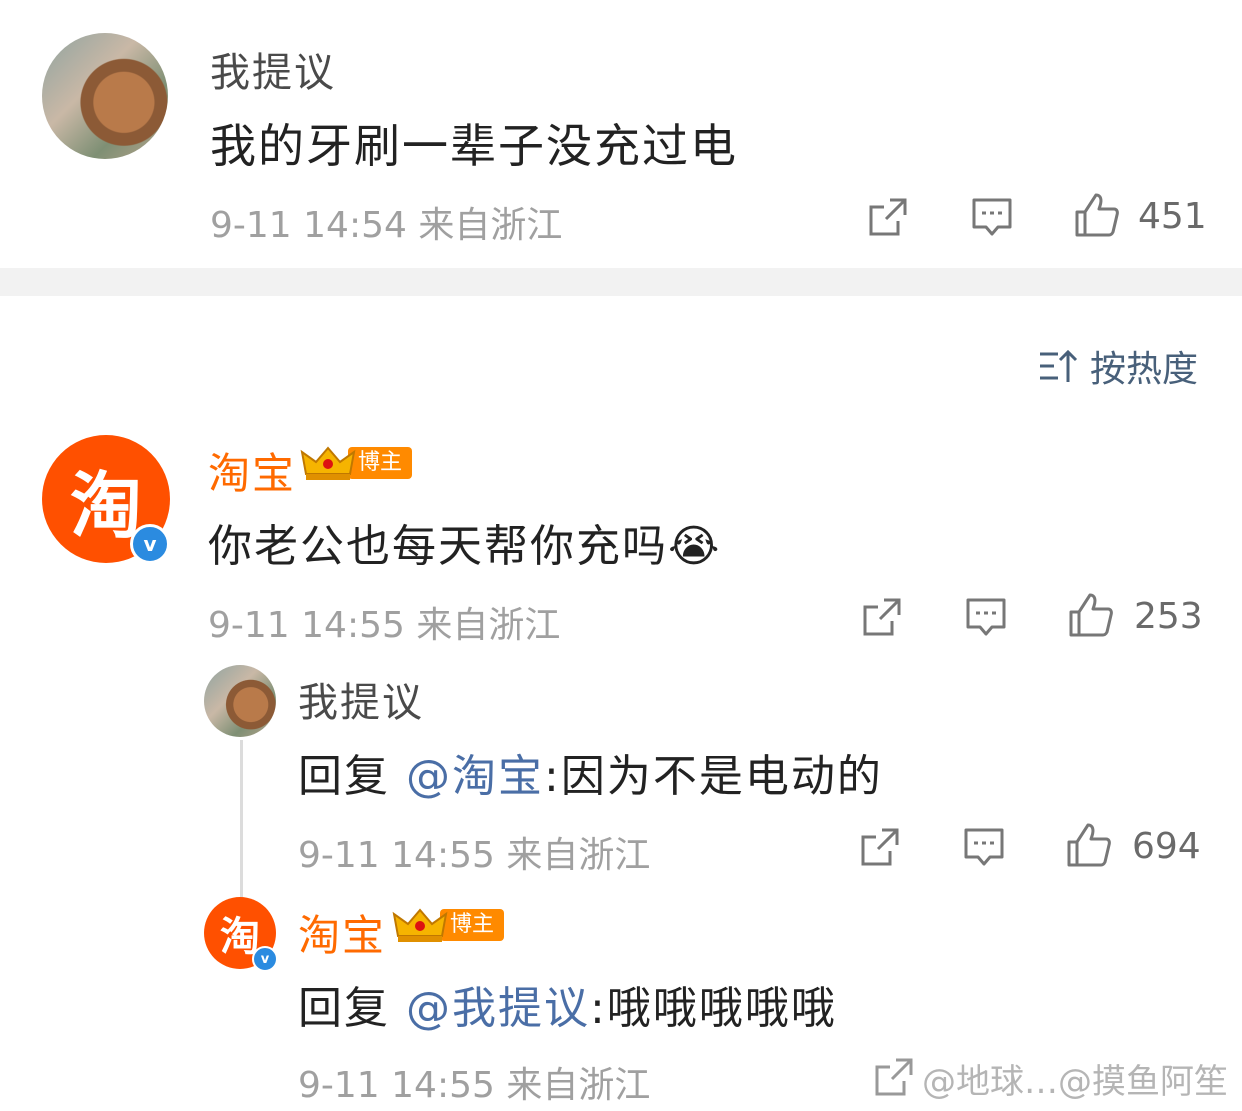 The image size is (1242, 1111). I want to click on reply-username: 我提议, so click(361, 699).